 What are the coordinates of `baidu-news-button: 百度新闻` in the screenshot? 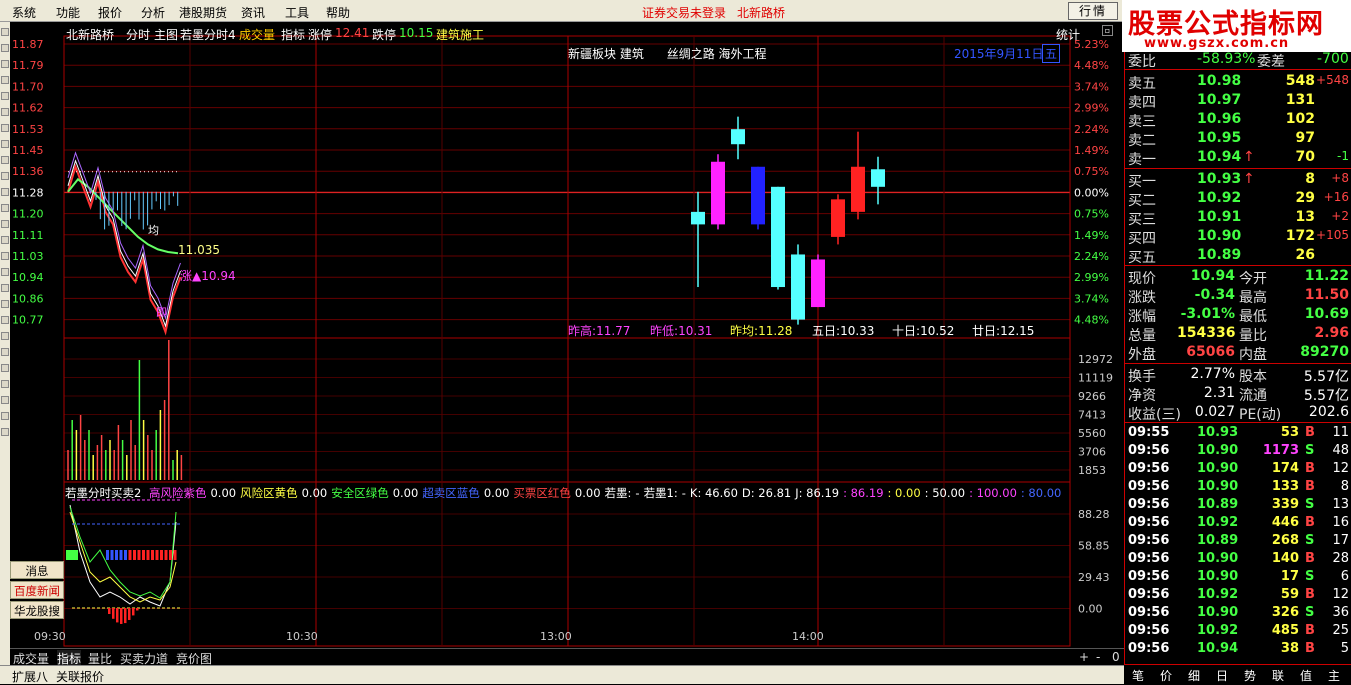 It's located at (37, 590).